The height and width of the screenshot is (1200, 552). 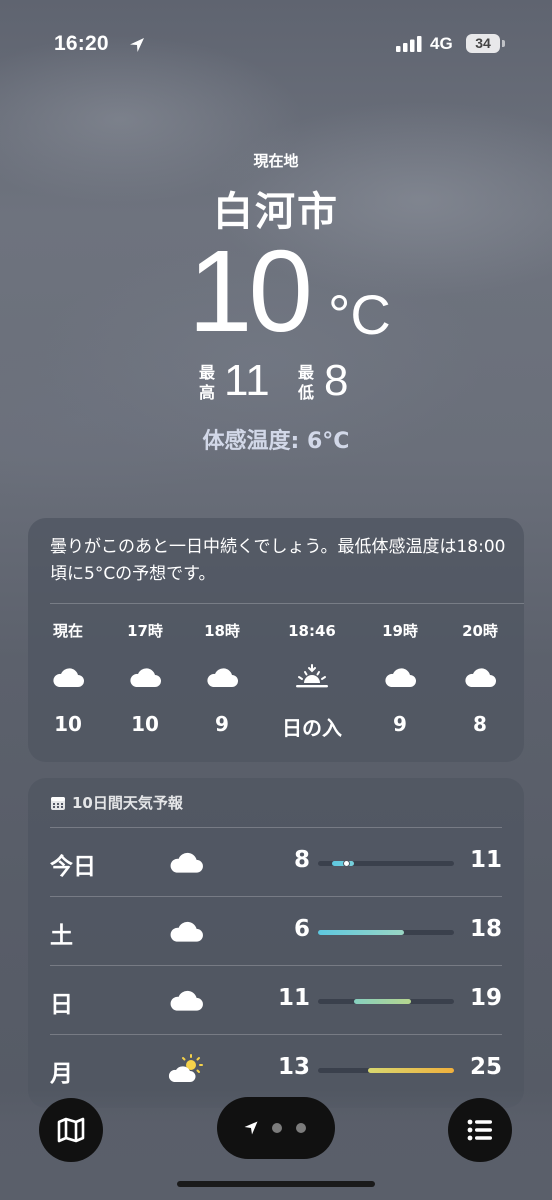 I want to click on map-icon, so click(x=71, y=1130).